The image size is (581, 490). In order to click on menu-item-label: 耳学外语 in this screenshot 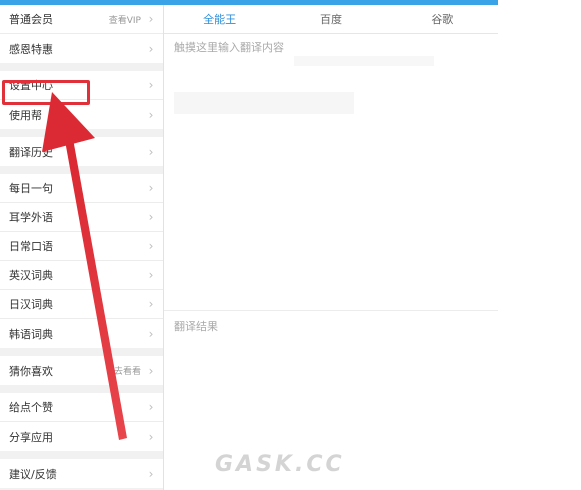, I will do `click(31, 217)`.